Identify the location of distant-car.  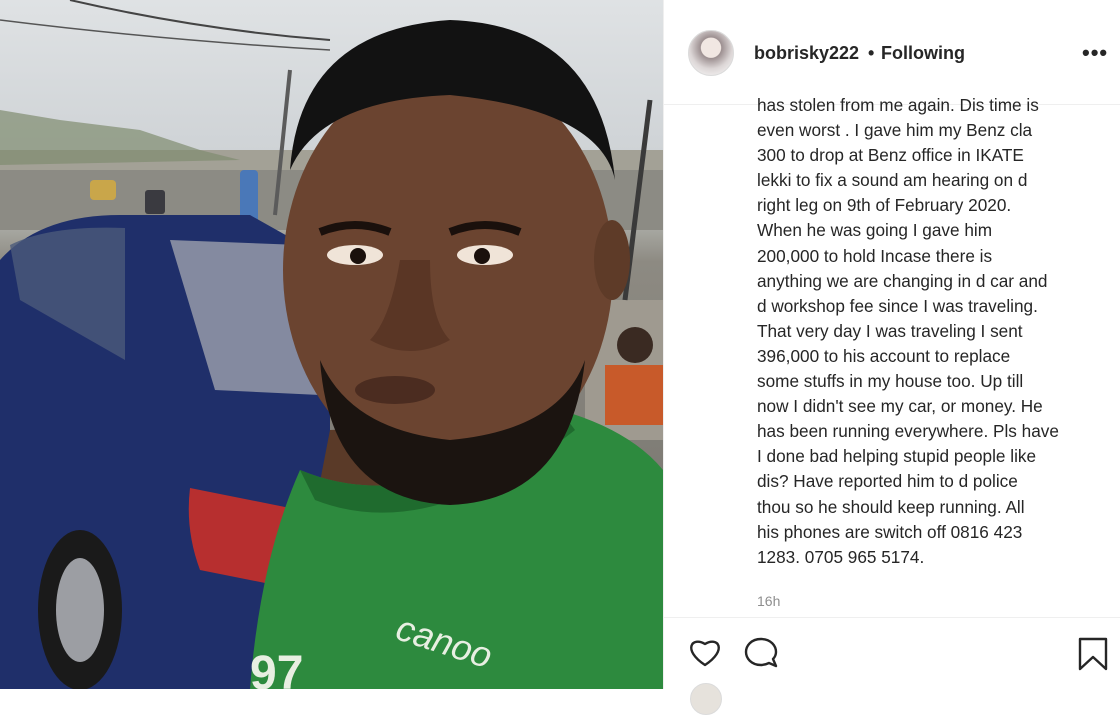
(103, 190).